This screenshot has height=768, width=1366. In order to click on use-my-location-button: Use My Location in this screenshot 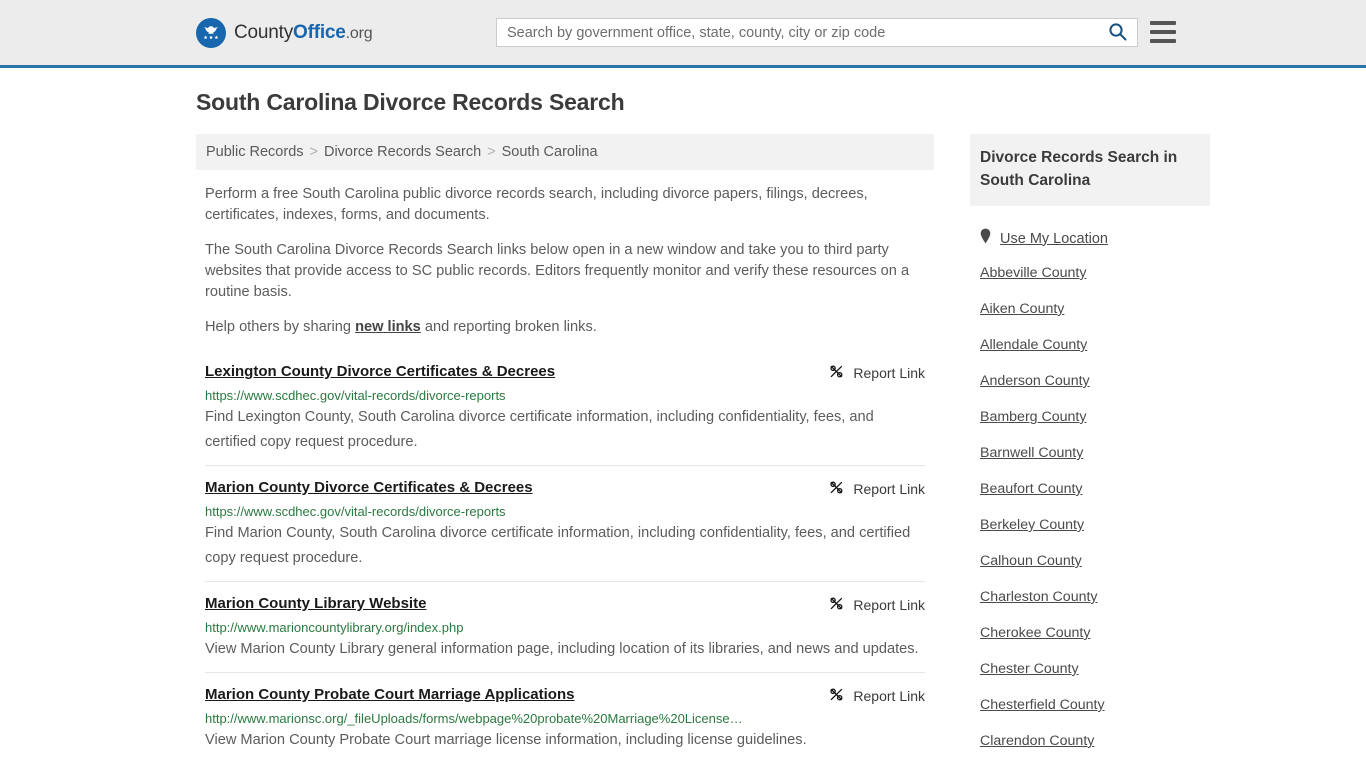, I will do `click(1090, 238)`.